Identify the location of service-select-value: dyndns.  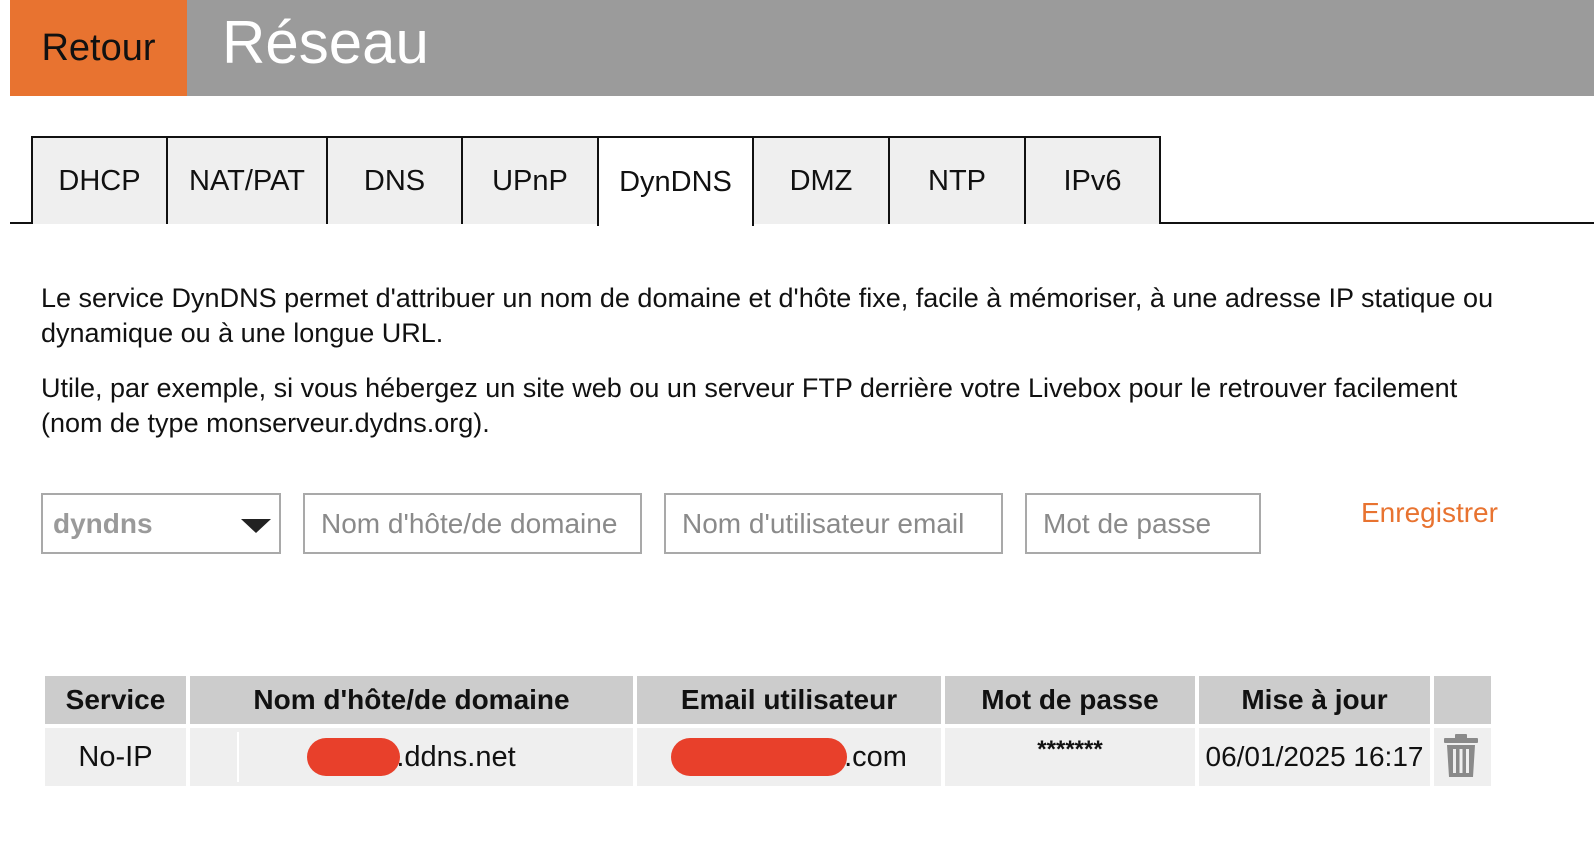
(103, 523).